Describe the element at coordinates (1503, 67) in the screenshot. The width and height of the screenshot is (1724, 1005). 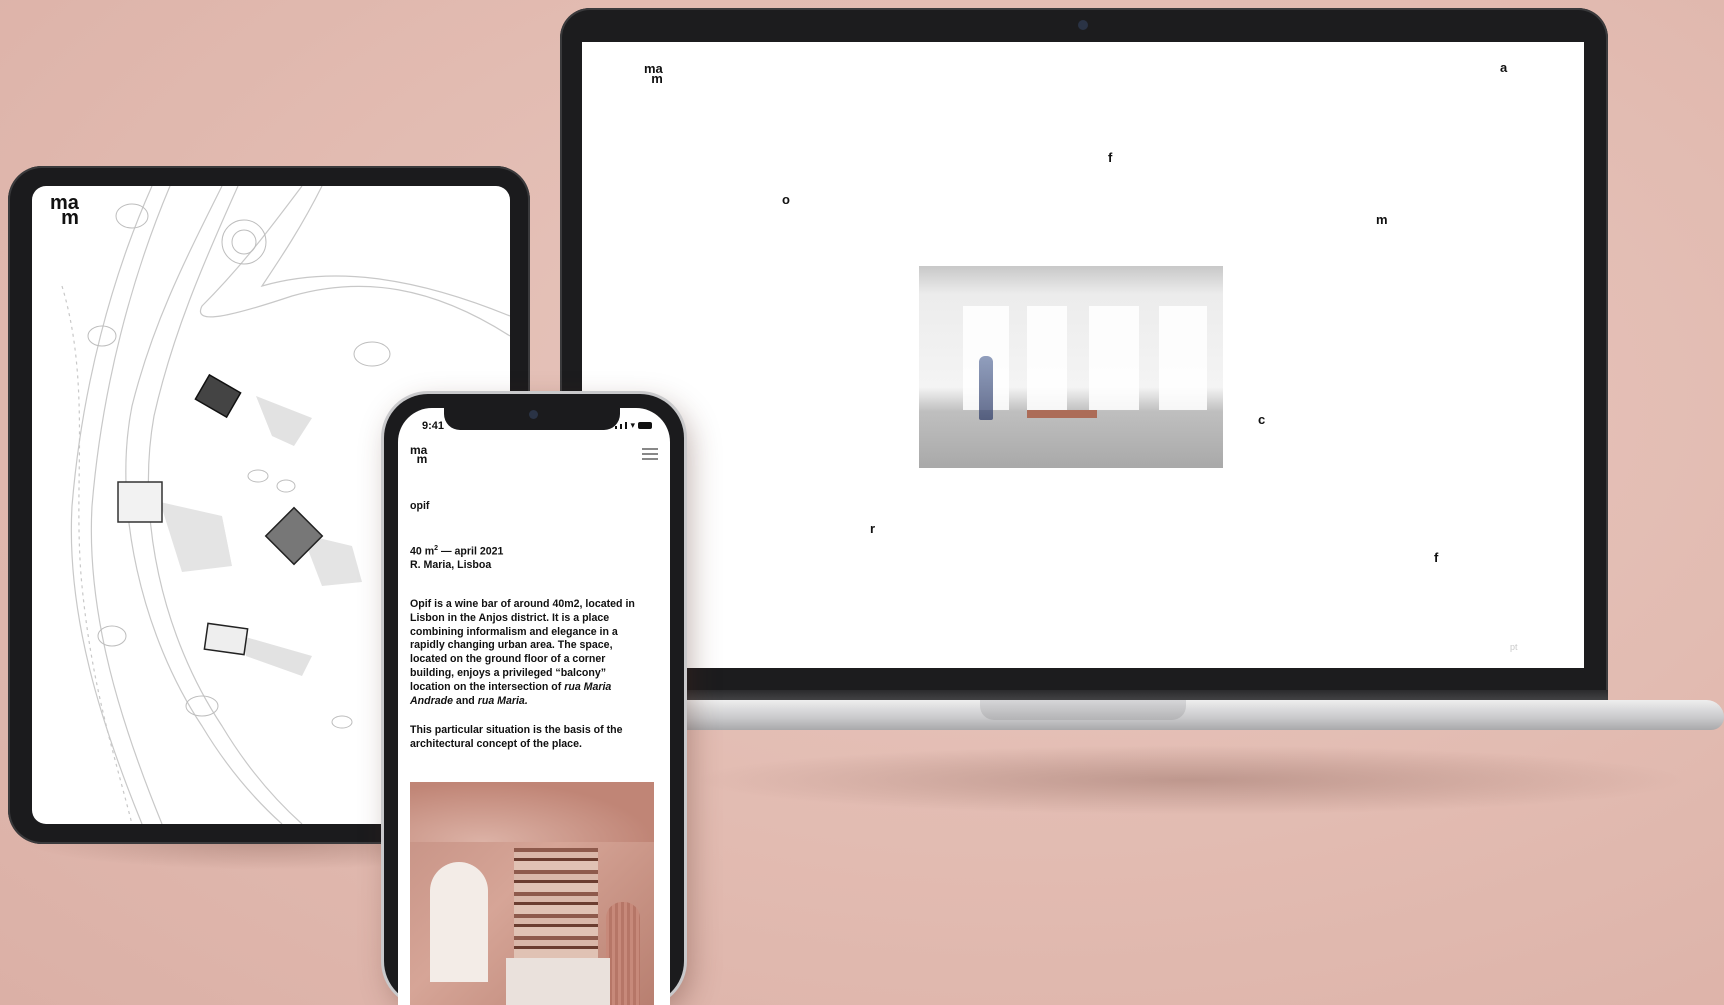
I see `floating-letter-a: a` at that location.